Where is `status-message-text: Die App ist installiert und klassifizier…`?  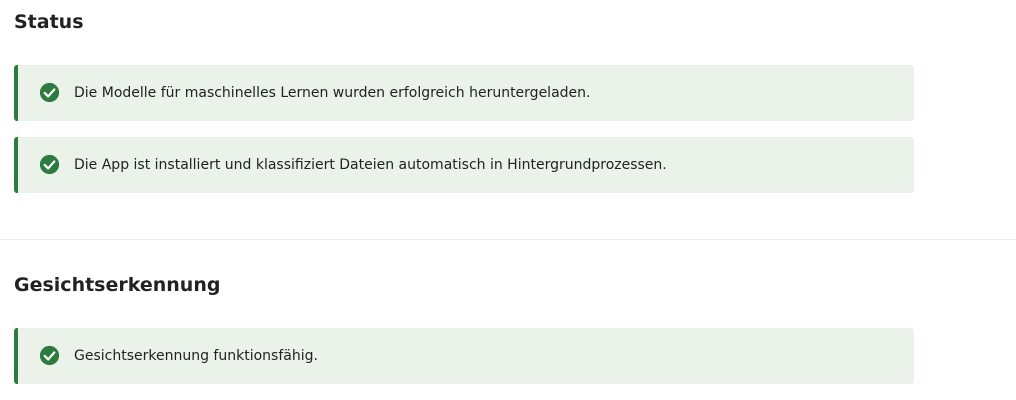 status-message-text: Die App ist installiert und klassifizier… is located at coordinates (370, 165).